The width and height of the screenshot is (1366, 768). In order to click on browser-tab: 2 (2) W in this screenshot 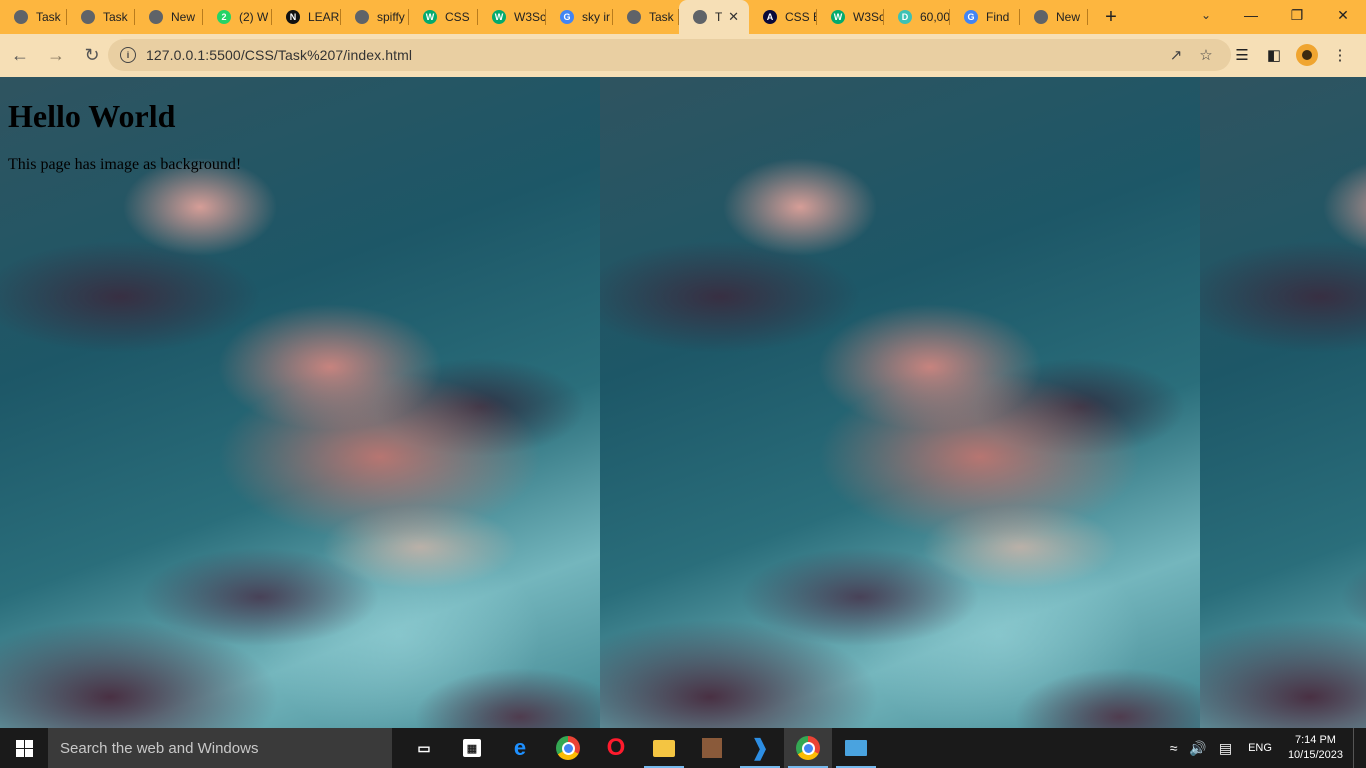, I will do `click(237, 17)`.